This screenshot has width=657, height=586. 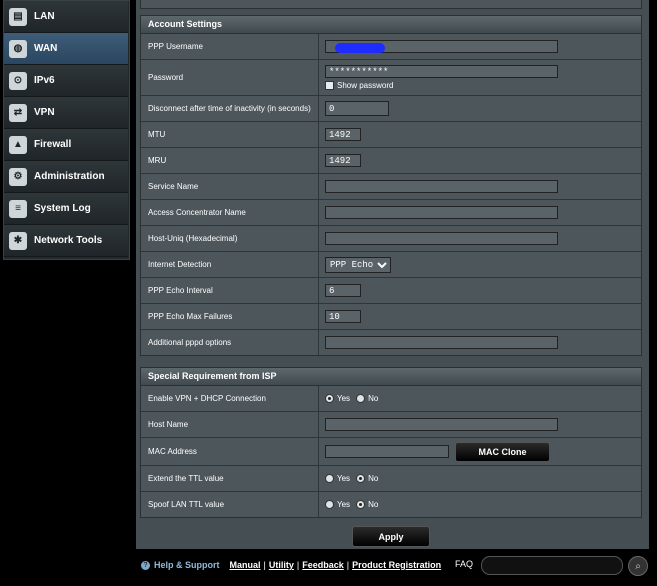 I want to click on extend-ttl-yes-radio: Yes, so click(x=337, y=478).